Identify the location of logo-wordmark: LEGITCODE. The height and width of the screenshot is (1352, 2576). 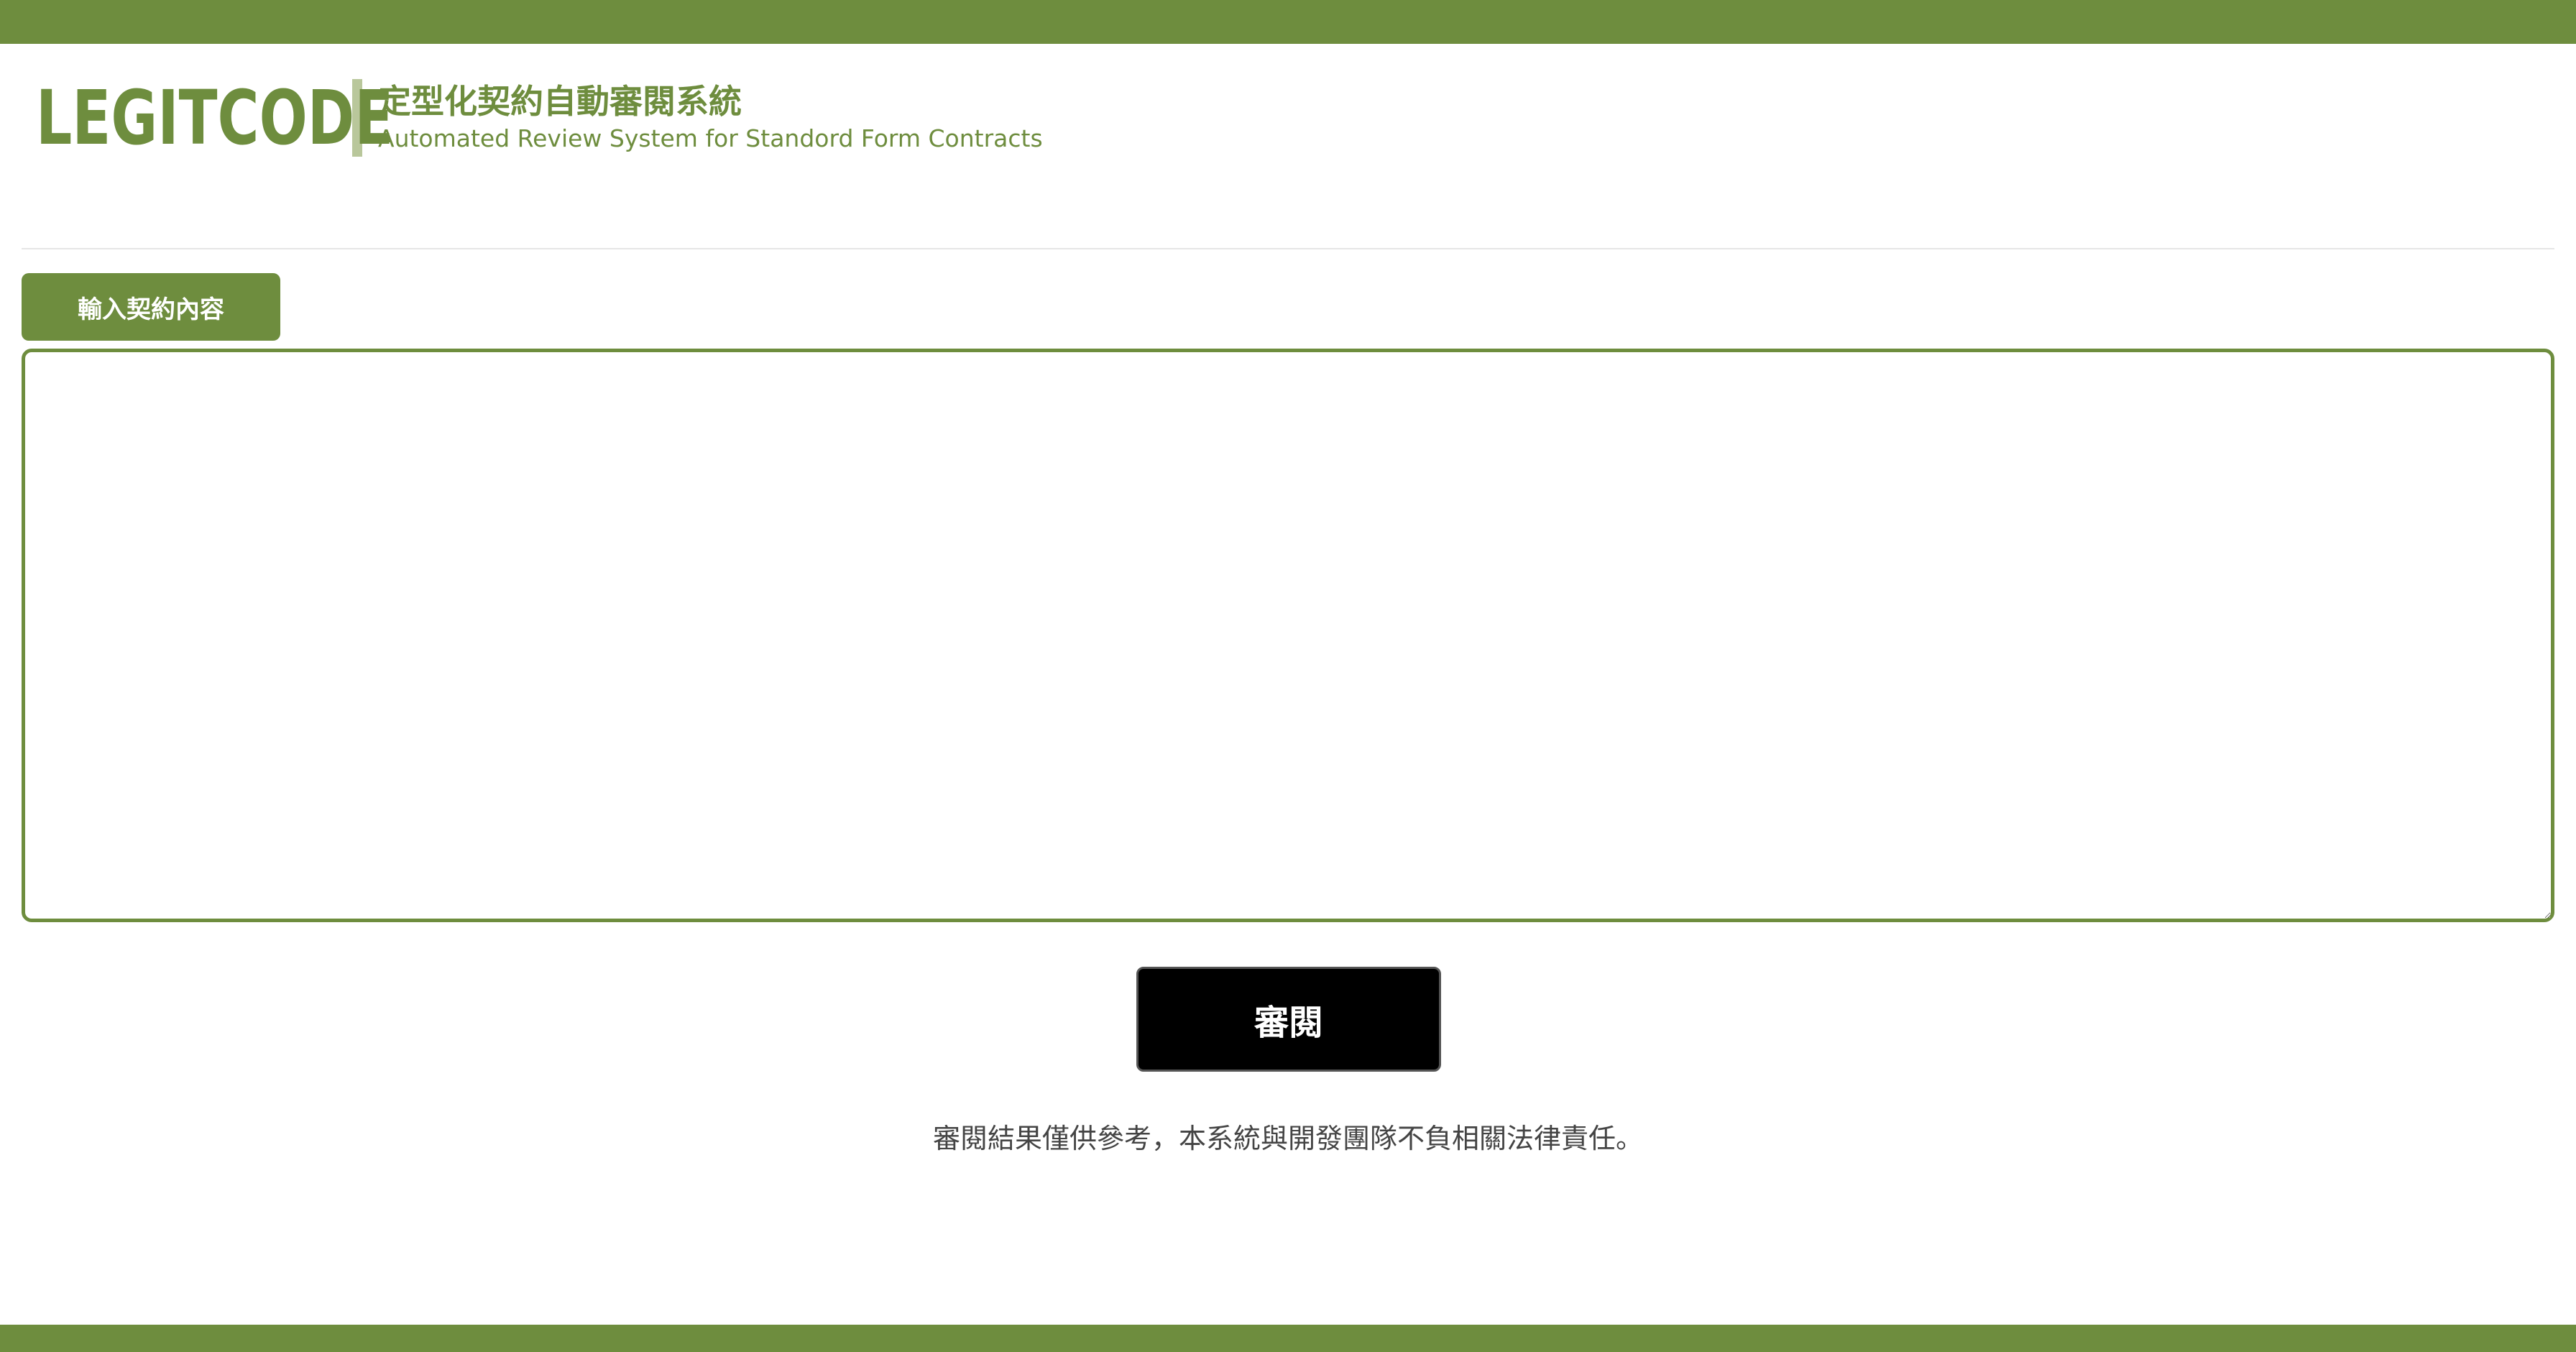
(215, 118).